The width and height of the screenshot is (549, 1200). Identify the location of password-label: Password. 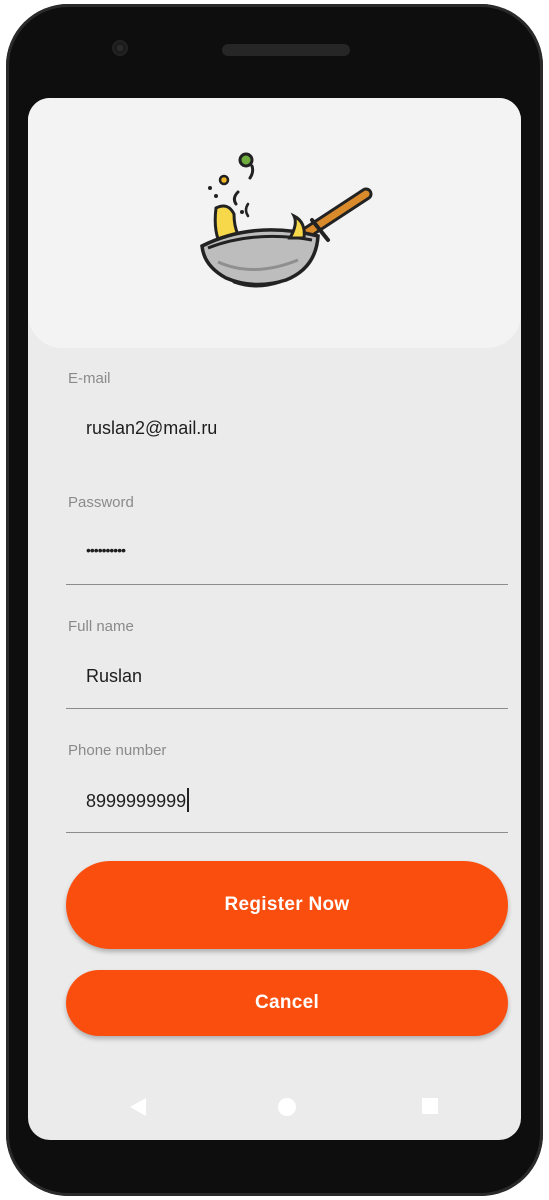
(101, 502).